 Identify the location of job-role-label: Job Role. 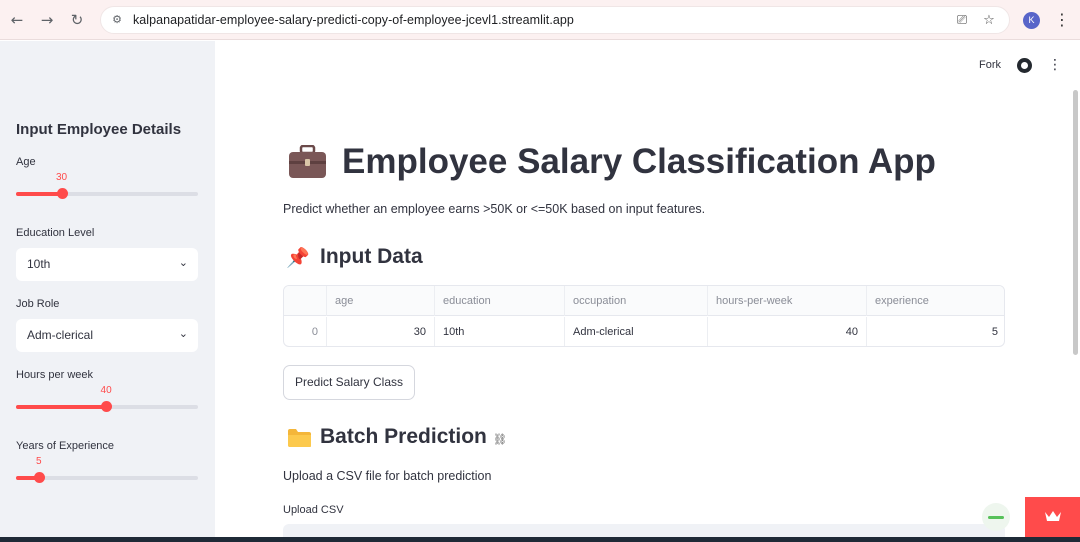
(38, 304).